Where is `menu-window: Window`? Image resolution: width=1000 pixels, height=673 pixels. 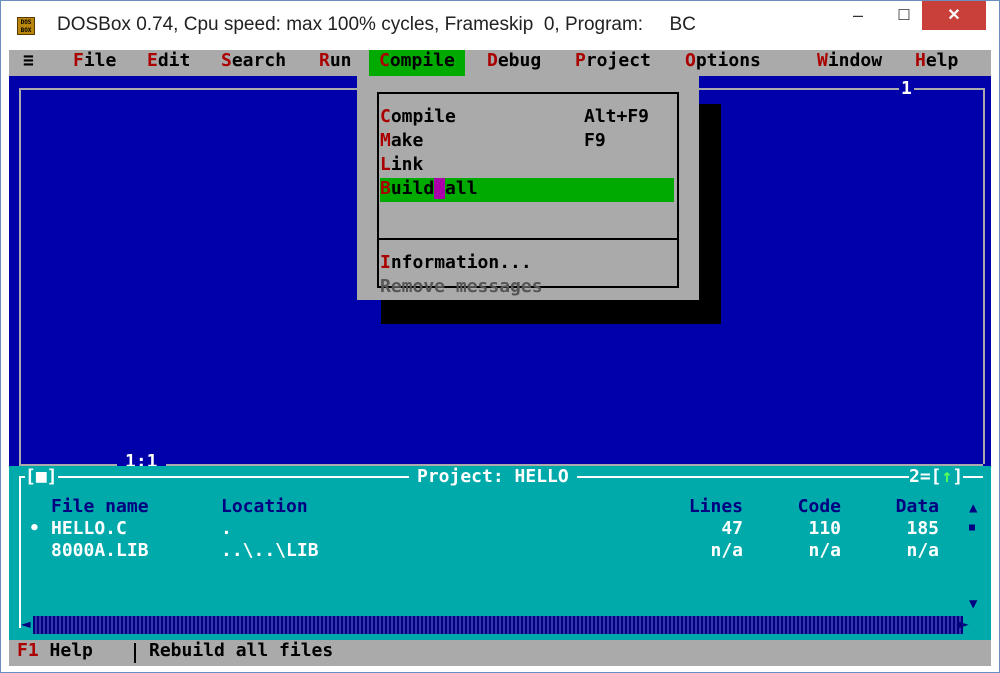 menu-window: Window is located at coordinates (849, 63).